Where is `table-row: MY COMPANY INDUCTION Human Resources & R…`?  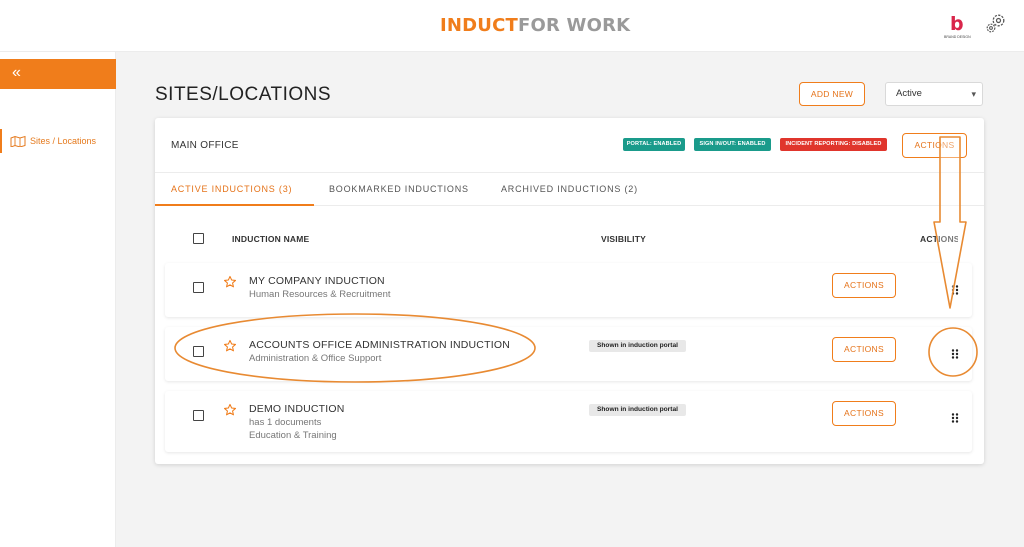 table-row: MY COMPANY INDUCTION Human Resources & R… is located at coordinates (568, 290).